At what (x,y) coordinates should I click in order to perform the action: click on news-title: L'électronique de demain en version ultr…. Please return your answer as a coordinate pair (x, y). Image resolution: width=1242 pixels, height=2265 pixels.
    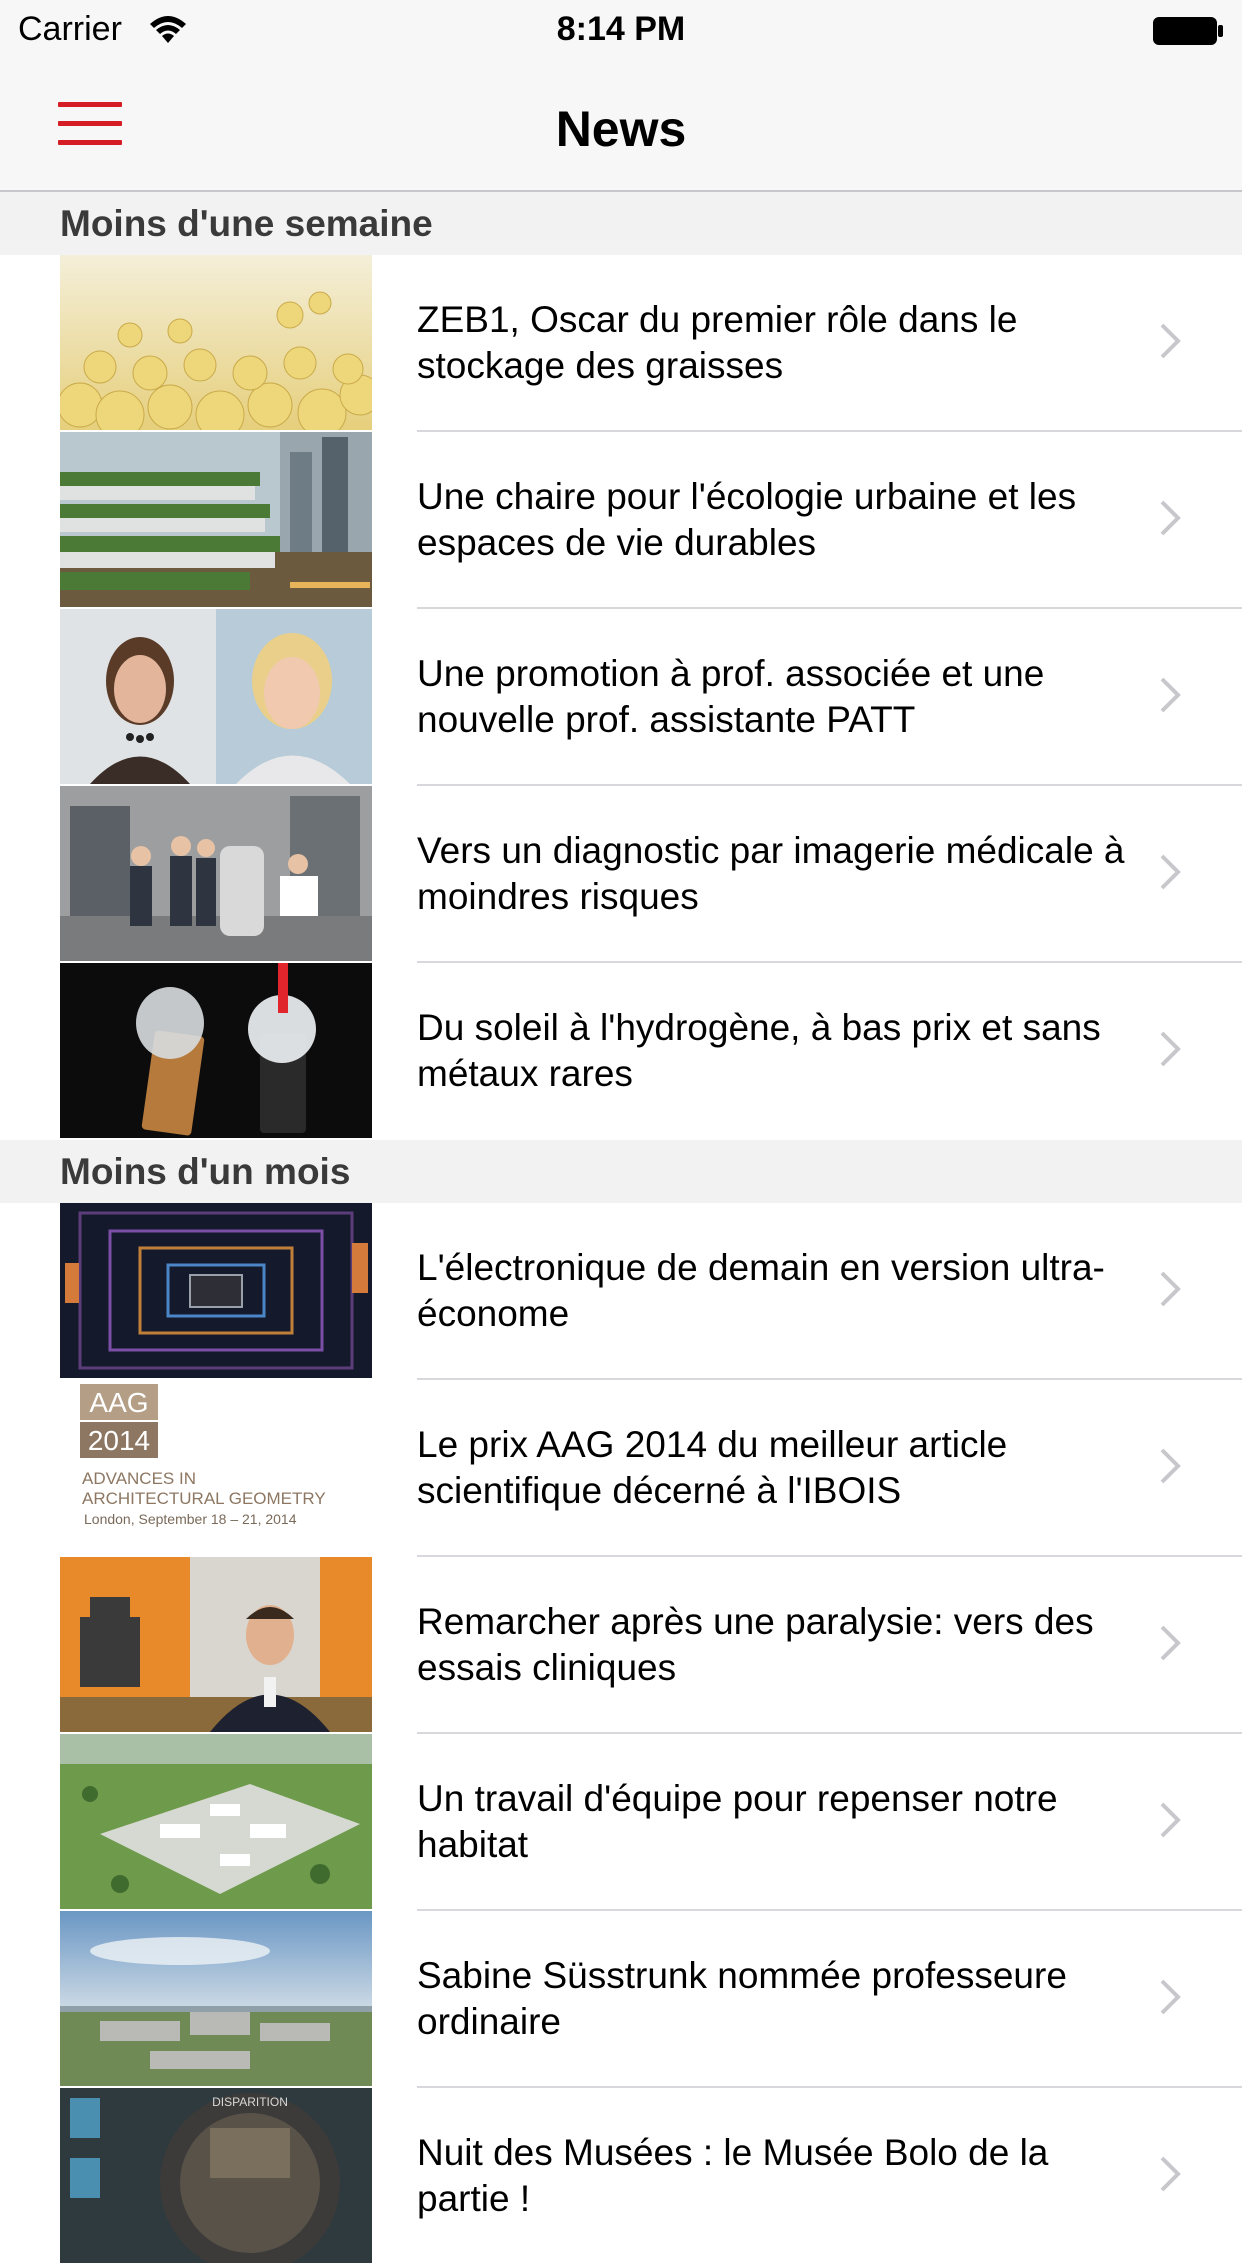
    Looking at the image, I should click on (761, 1290).